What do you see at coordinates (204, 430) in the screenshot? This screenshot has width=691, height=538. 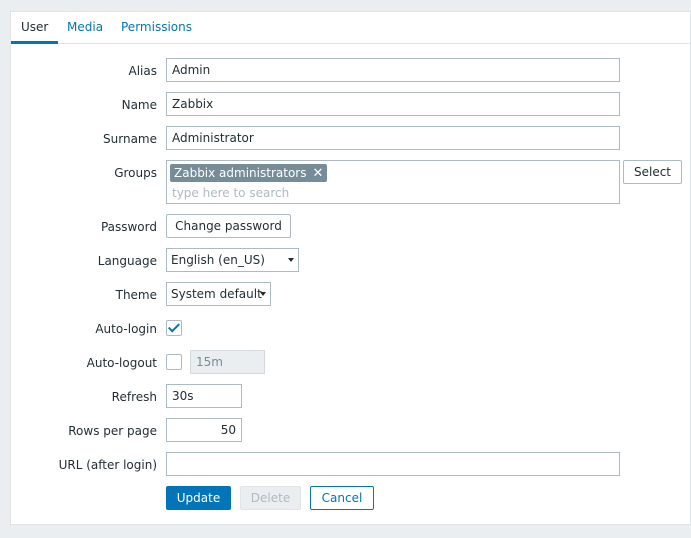 I see `rows-per-page-input` at bounding box center [204, 430].